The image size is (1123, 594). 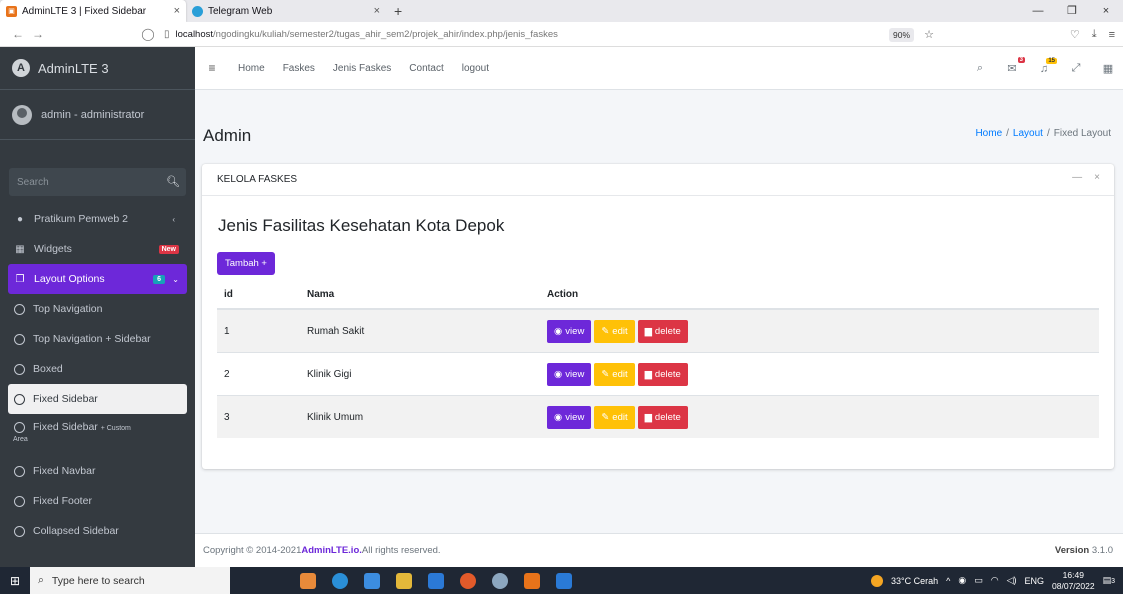 I want to click on sidebar-item-fixed-sidebar-custom: Fixed Sidebar + Custom Area, so click(x=97, y=435).